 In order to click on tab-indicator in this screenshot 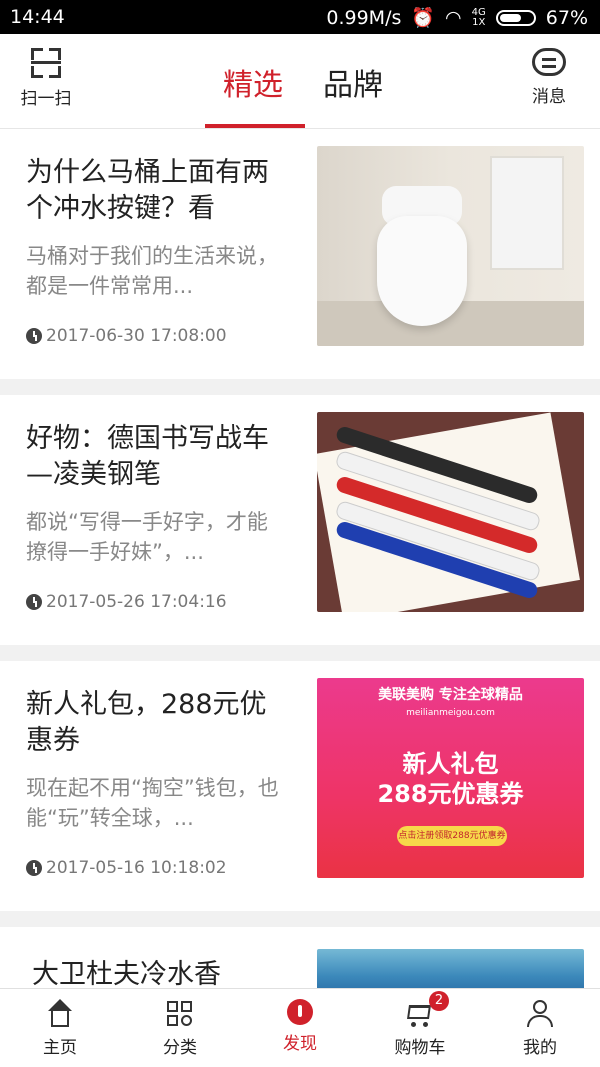, I will do `click(255, 126)`.